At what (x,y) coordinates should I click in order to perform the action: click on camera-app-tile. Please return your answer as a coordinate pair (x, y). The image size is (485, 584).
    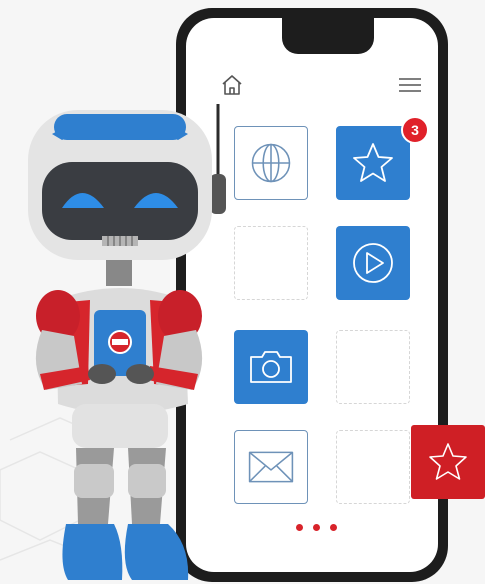
    Looking at the image, I should click on (271, 367).